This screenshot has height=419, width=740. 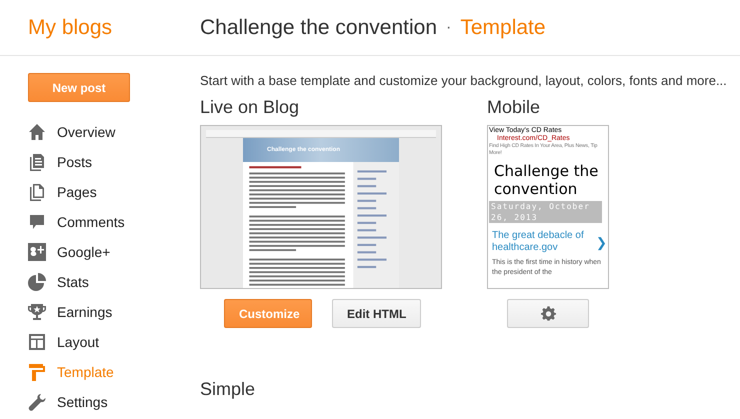 I want to click on wrench-icon, so click(x=37, y=402).